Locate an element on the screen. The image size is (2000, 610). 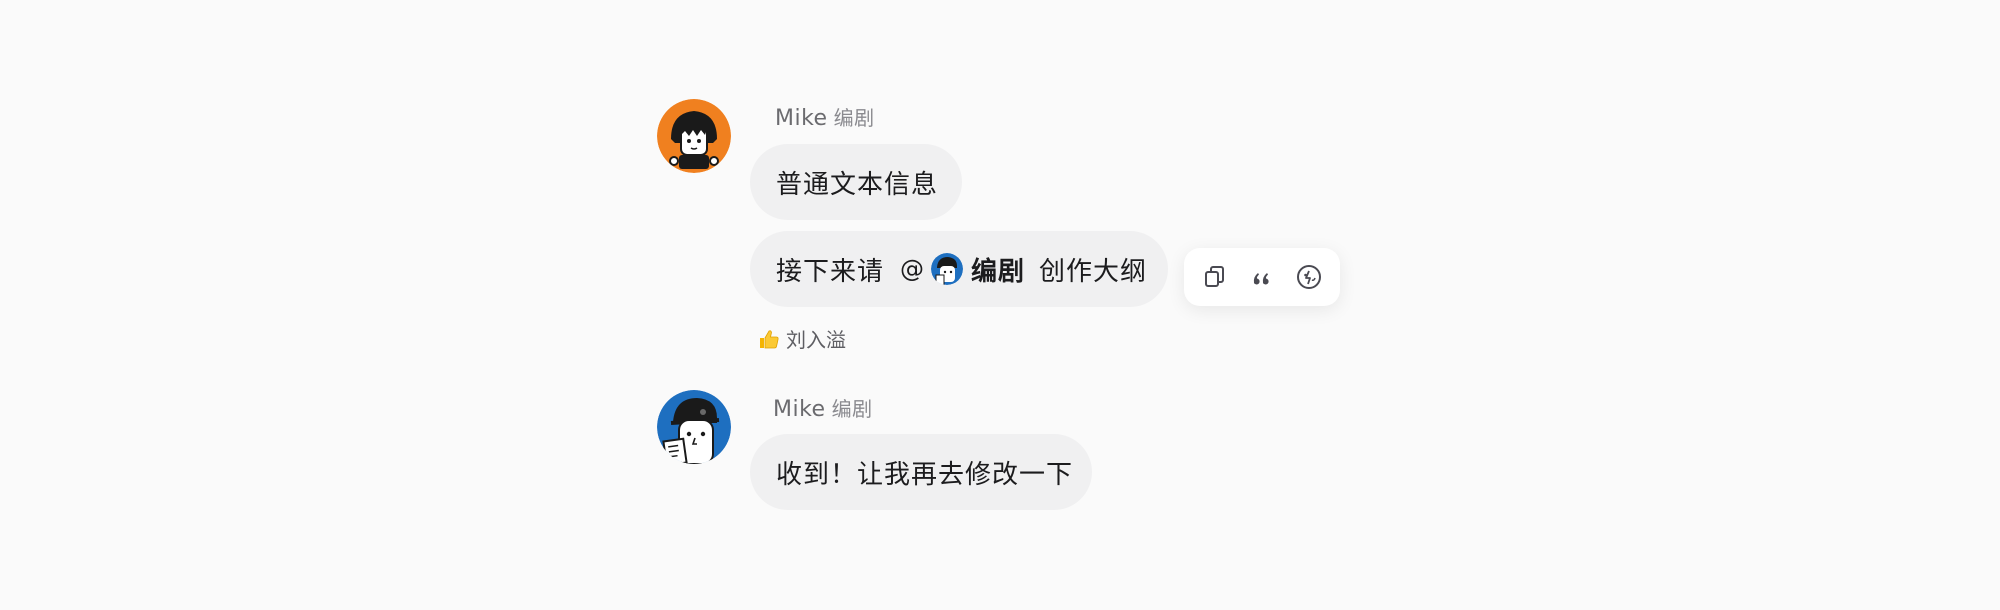
copy-icon is located at coordinates (1215, 277).